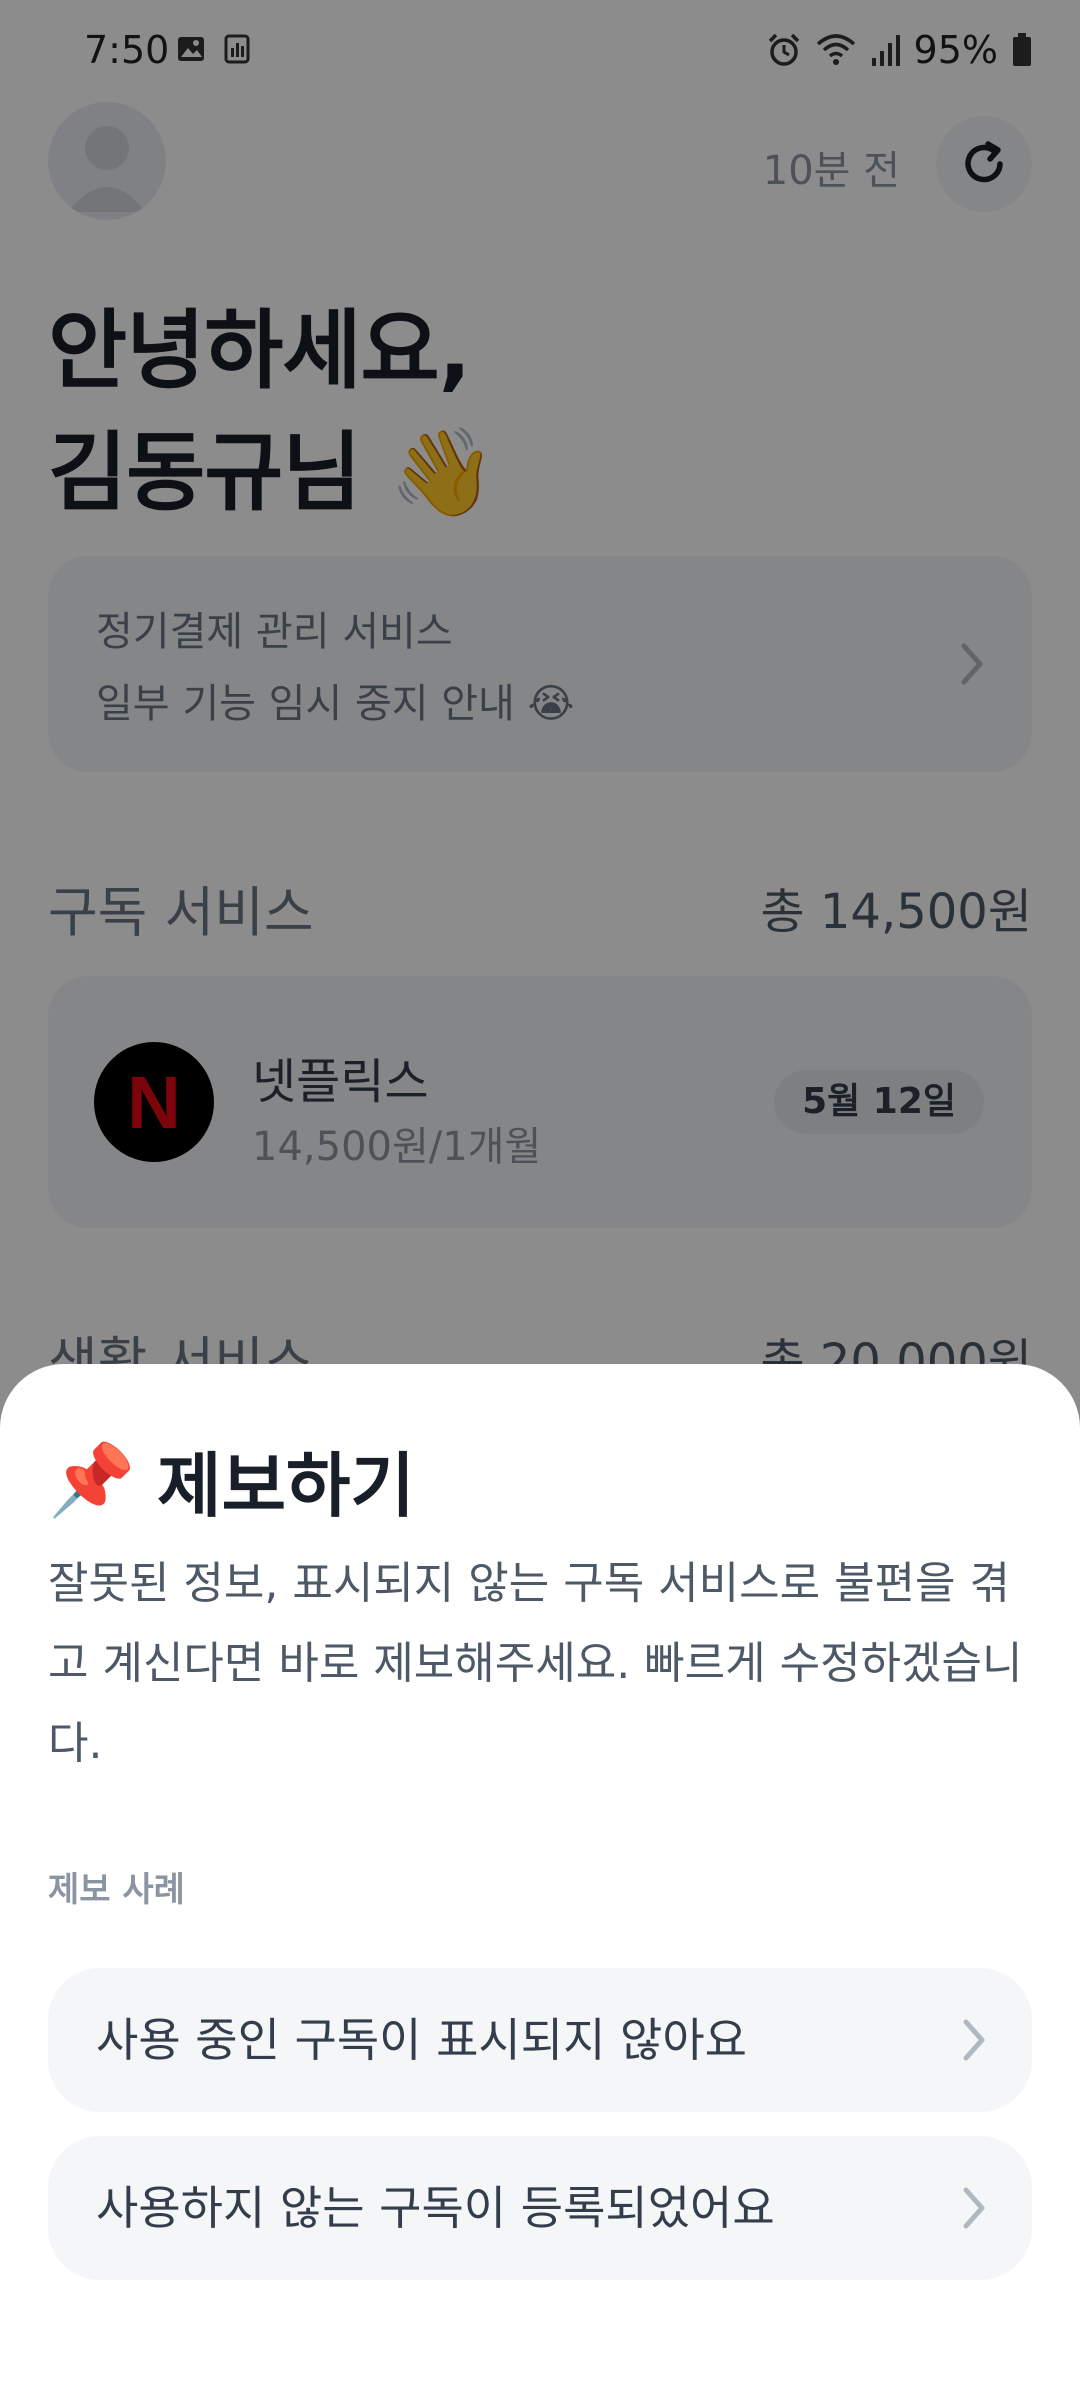 Image resolution: width=1080 pixels, height=2400 pixels. What do you see at coordinates (92, 1480) in the screenshot?
I see `pushpin-icon: 📌` at bounding box center [92, 1480].